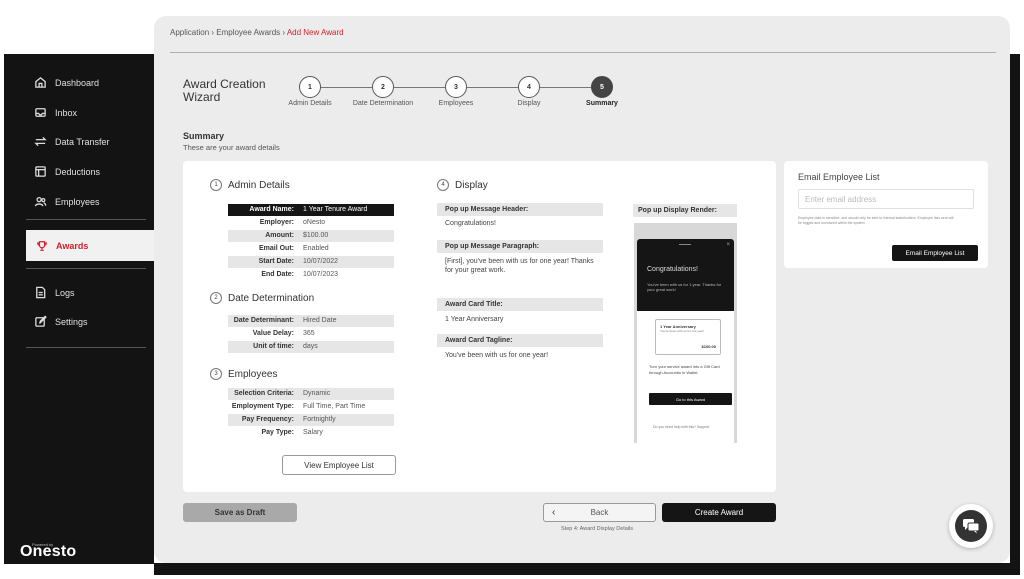 The image size is (1024, 579). I want to click on back-button: ‹ Back, so click(599, 512).